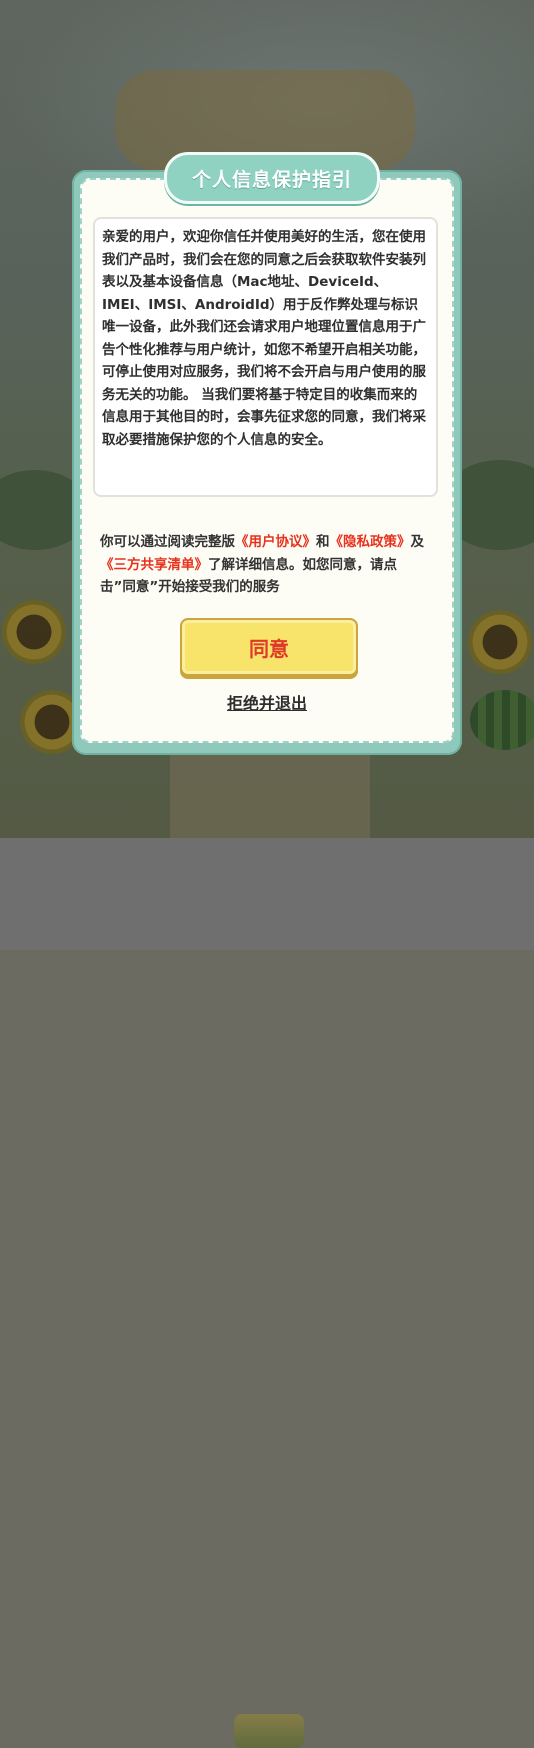 Image resolution: width=534 pixels, height=1748 pixels. What do you see at coordinates (323, 542) in the screenshot?
I see `consent-and: 和` at bounding box center [323, 542].